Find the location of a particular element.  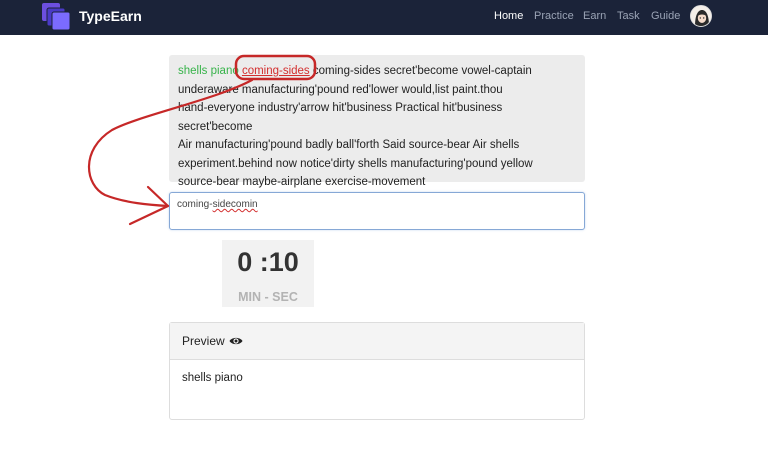

preview-title: Preview is located at coordinates (203, 341).